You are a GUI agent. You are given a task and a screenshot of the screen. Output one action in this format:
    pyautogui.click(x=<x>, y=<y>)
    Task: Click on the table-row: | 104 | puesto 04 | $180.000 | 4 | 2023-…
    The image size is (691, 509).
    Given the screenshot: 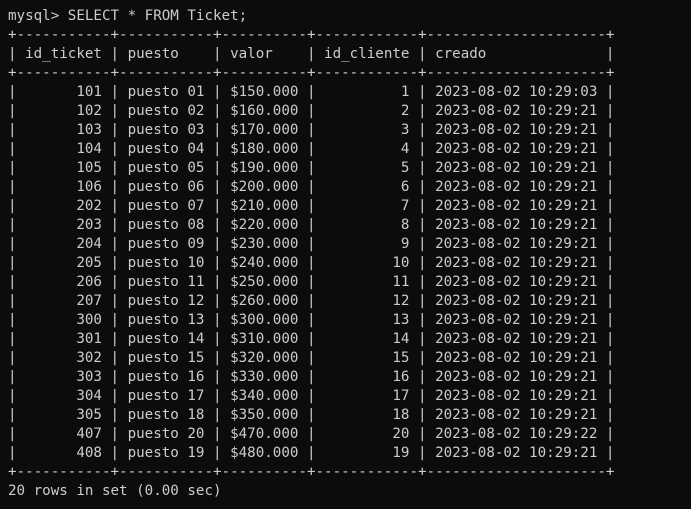 What is the action you would take?
    pyautogui.click(x=311, y=149)
    